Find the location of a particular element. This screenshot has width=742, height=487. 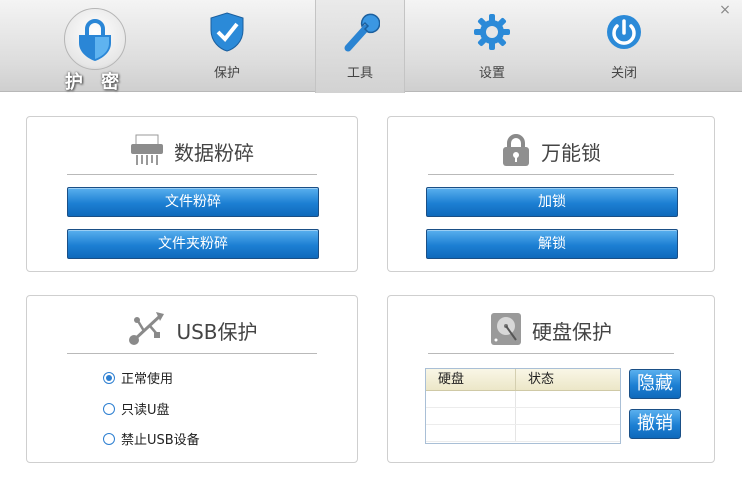

hide-button: 隐藏 is located at coordinates (655, 384).